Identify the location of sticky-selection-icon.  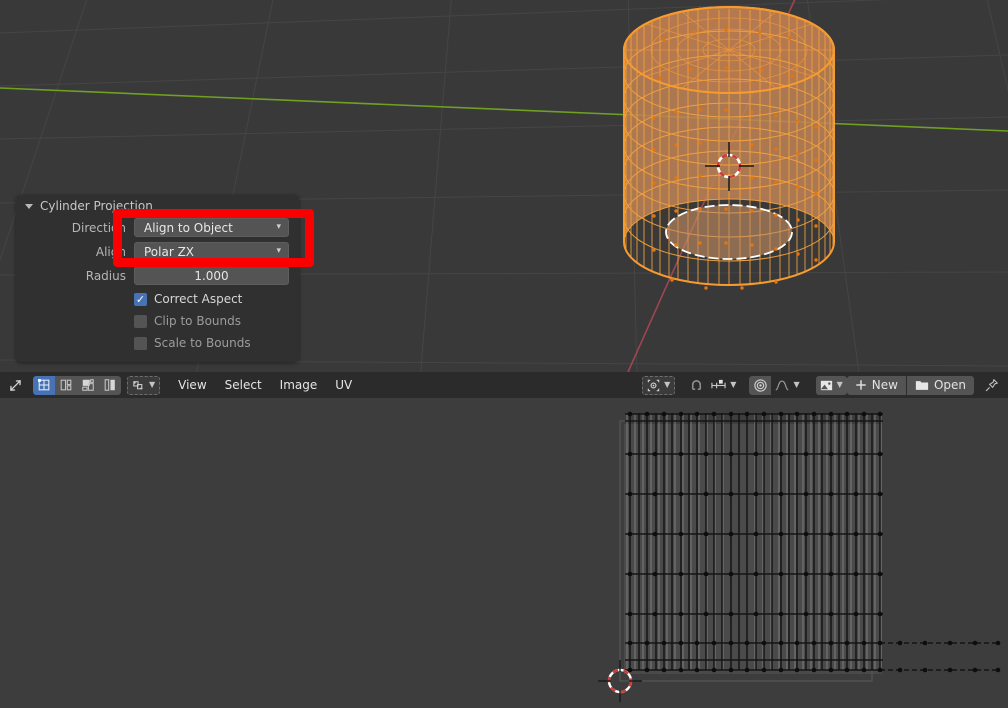
(138, 384).